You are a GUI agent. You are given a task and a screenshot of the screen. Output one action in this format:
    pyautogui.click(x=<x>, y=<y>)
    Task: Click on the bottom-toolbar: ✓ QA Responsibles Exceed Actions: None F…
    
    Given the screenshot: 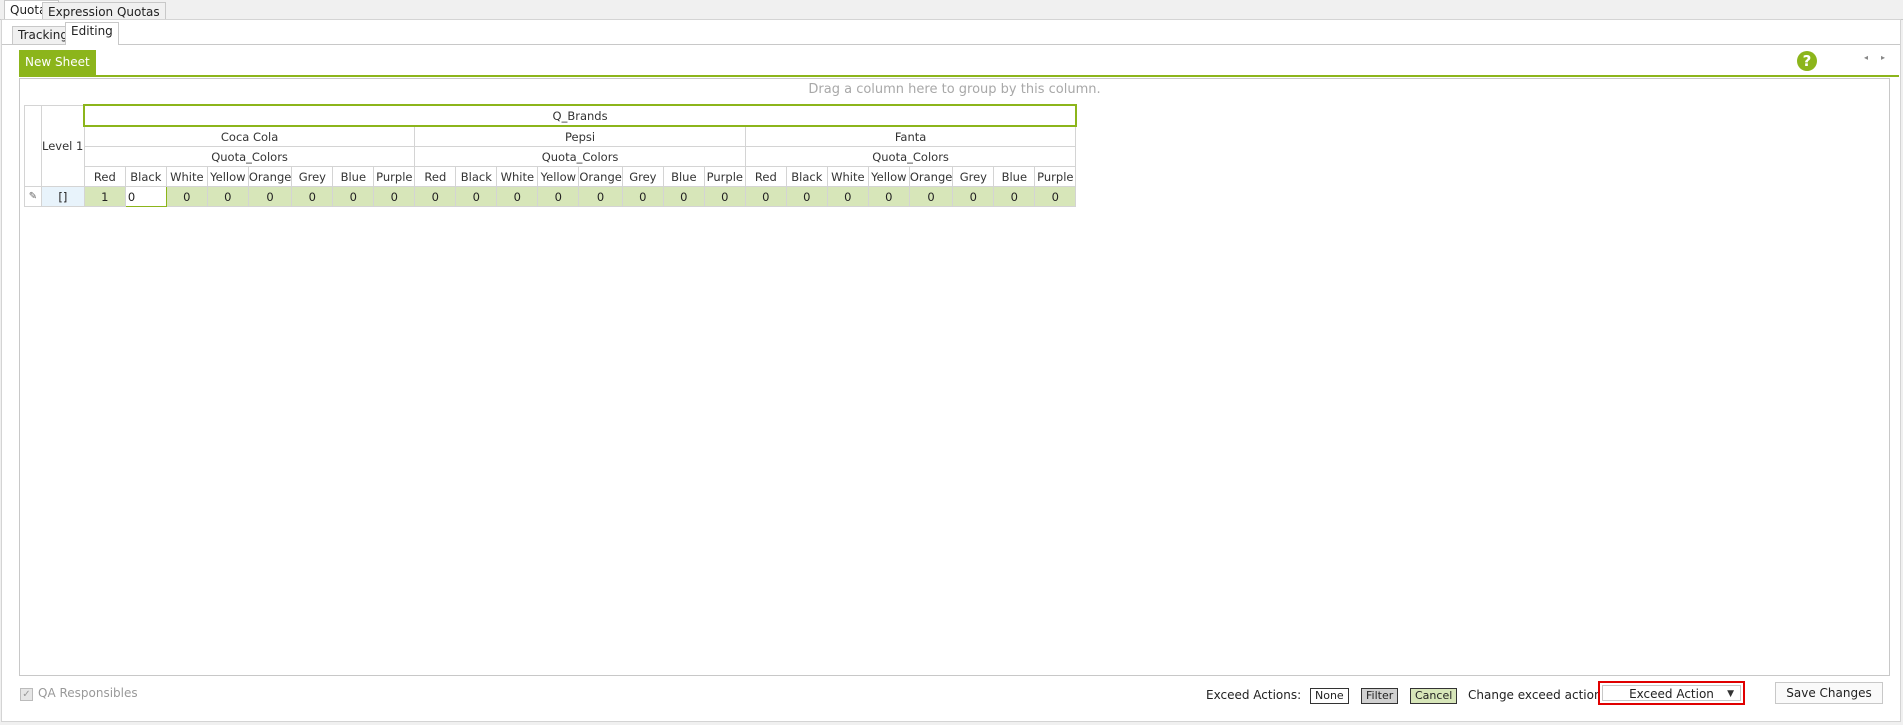 What is the action you would take?
    pyautogui.click(x=951, y=700)
    